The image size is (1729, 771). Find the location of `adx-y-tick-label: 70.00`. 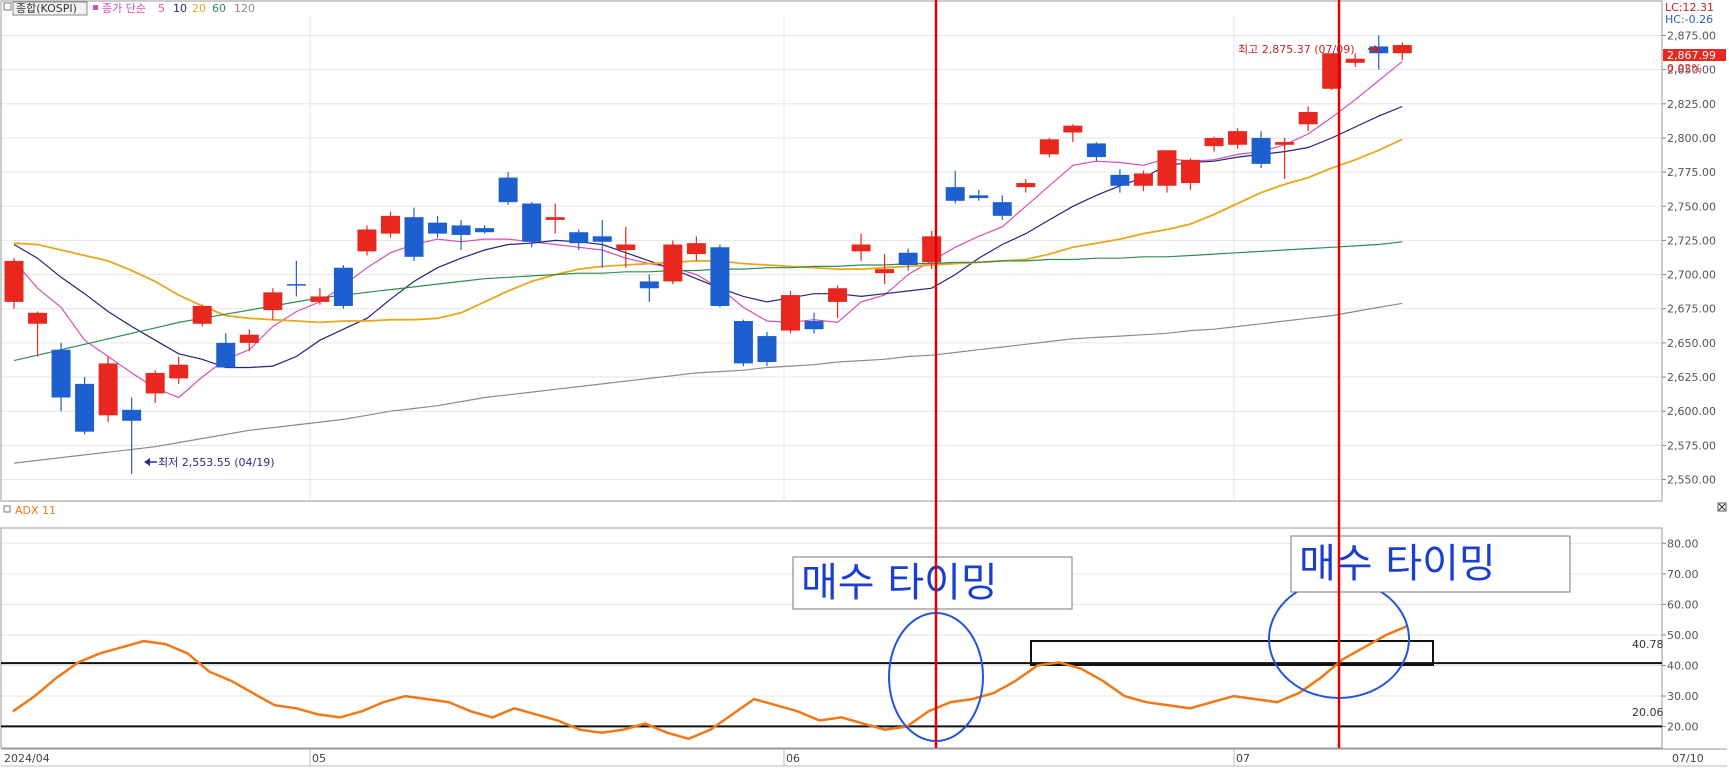

adx-y-tick-label: 70.00 is located at coordinates (1683, 574).